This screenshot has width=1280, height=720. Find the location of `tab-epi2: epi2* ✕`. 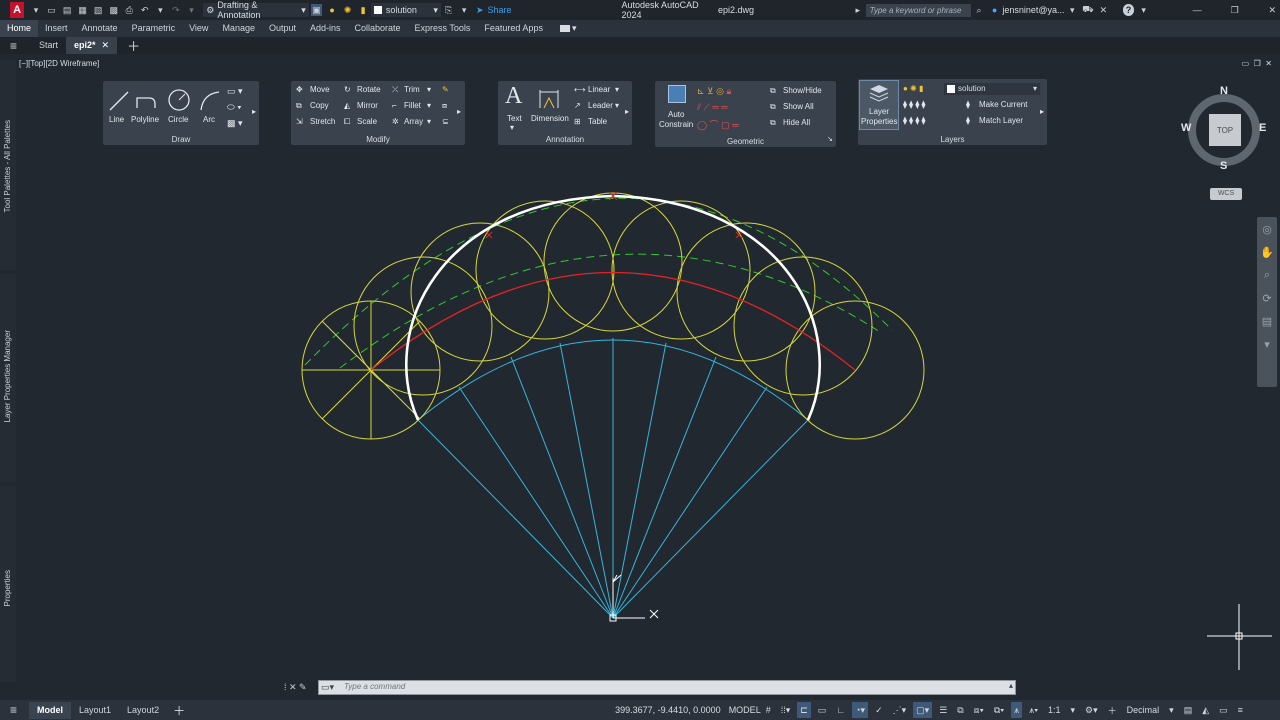

tab-epi2: epi2* ✕ is located at coordinates (92, 45).